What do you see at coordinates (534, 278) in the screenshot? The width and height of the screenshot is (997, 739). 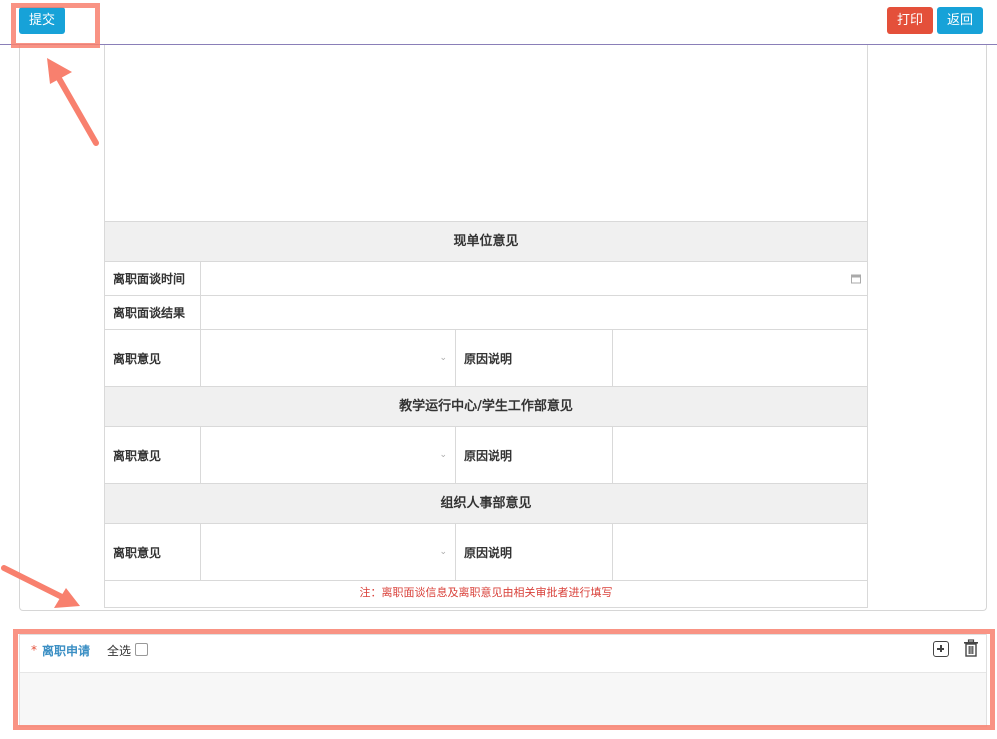 I see `interview-time-input` at bounding box center [534, 278].